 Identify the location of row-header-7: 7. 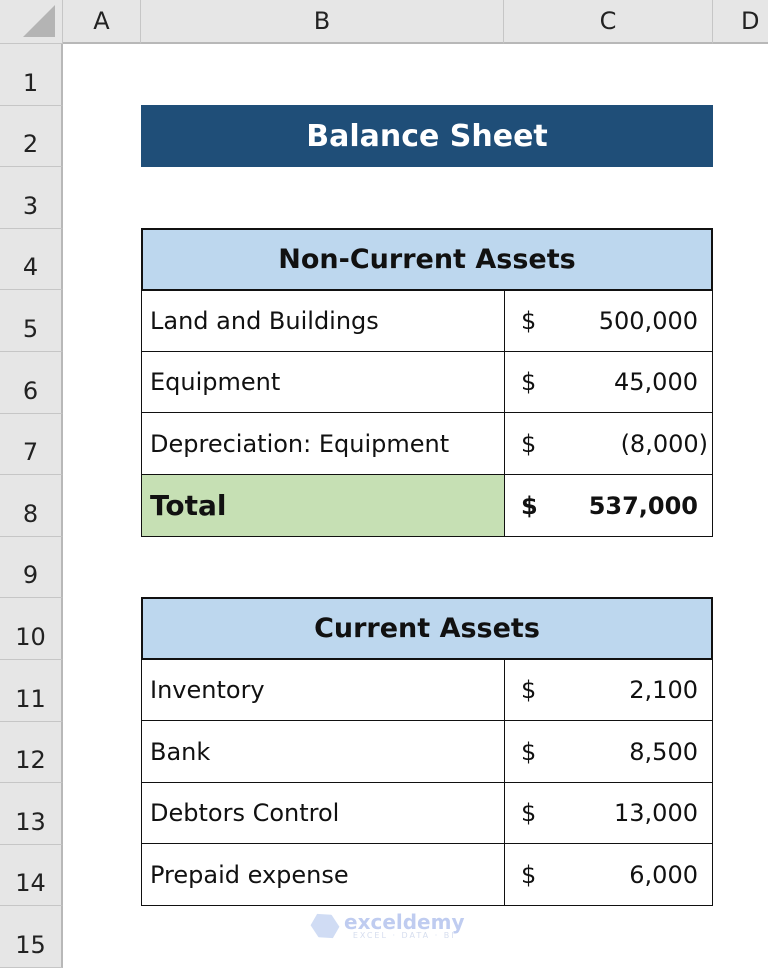
(31, 444).